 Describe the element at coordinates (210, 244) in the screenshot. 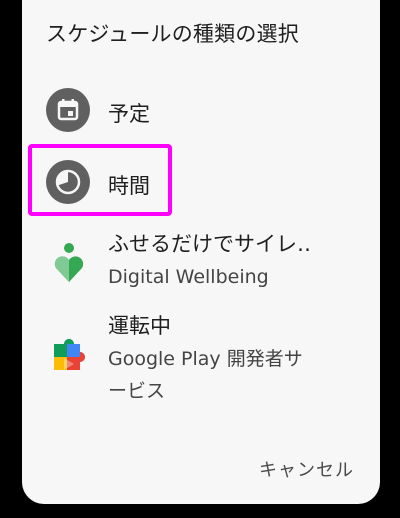

I see `option-flip-label: ふせるだけでサイレ‥` at that location.